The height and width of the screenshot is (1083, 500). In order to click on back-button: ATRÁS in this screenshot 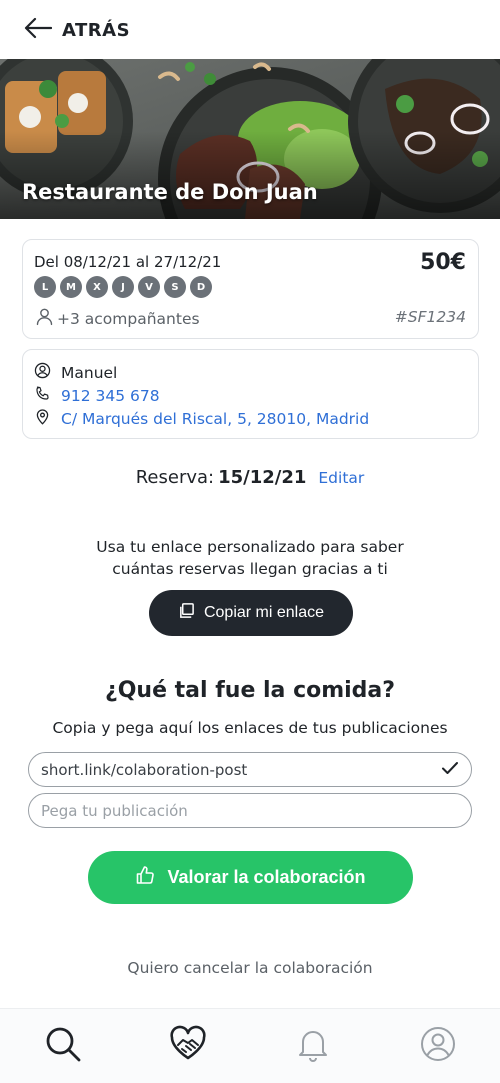, I will do `click(77, 30)`.